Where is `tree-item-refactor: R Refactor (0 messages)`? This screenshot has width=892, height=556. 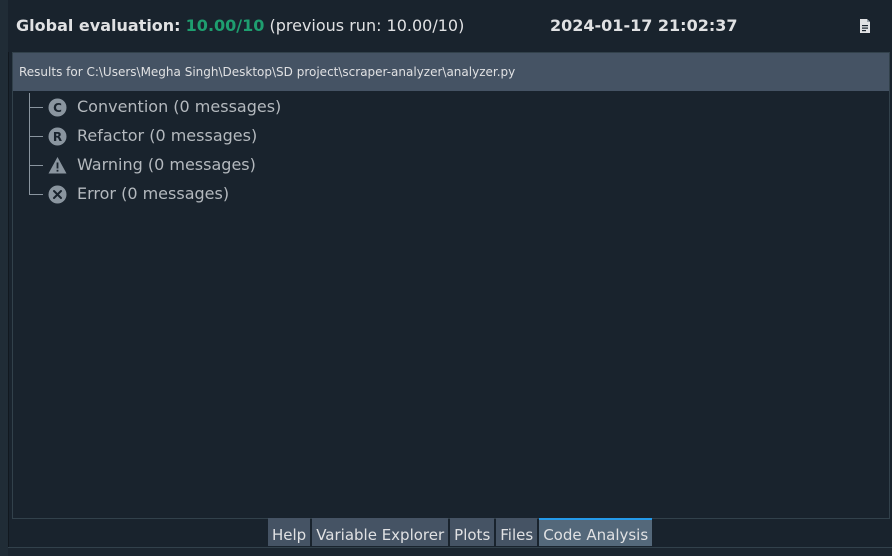 tree-item-refactor: R Refactor (0 messages) is located at coordinates (451, 136).